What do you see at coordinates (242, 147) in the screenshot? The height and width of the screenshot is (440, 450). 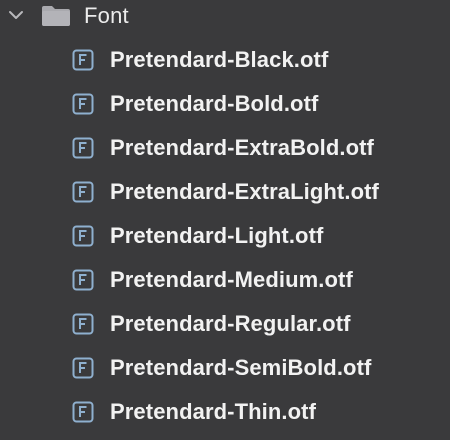 I see `file-label: Pretendard-ExtraBold.otf` at bounding box center [242, 147].